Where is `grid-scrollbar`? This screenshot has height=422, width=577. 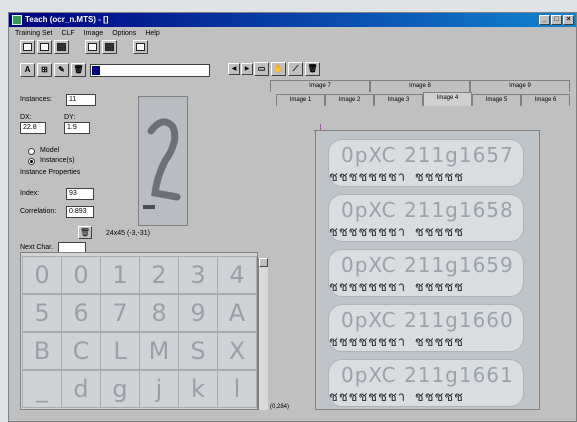
grid-scrollbar is located at coordinates (263, 334).